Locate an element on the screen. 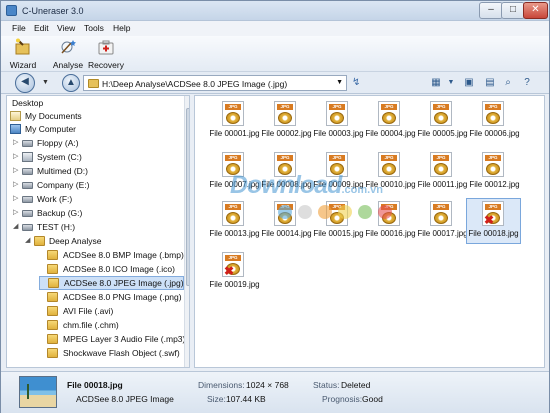  up-button: ▲ is located at coordinates (71, 83).